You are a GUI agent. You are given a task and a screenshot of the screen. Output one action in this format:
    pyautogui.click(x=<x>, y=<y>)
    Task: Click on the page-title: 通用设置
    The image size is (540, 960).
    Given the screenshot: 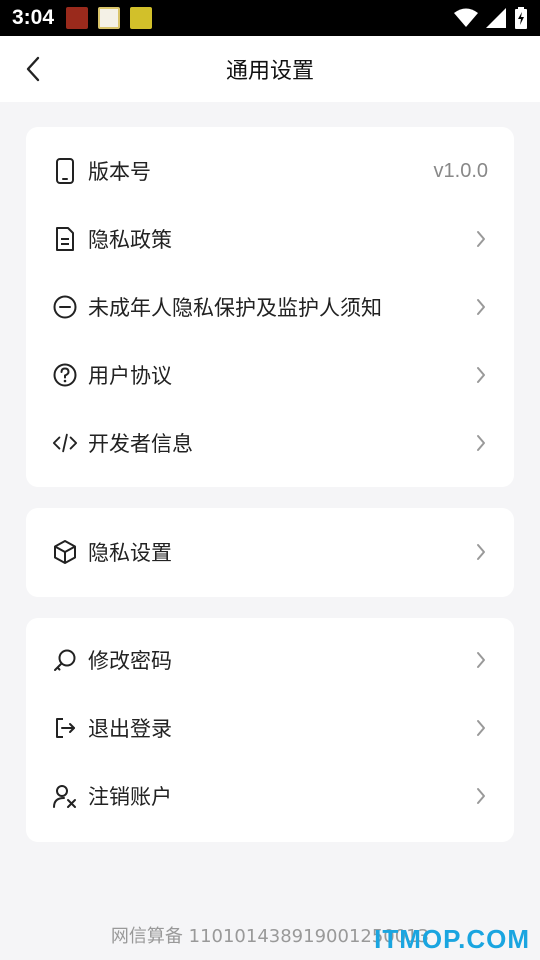 What is the action you would take?
    pyautogui.click(x=269, y=71)
    